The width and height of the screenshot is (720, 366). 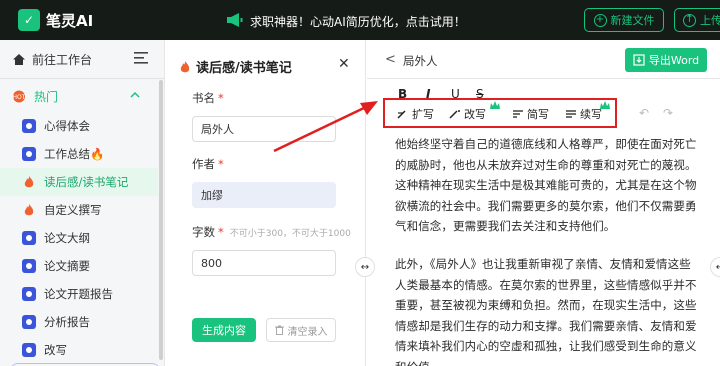 What do you see at coordinates (79, 350) in the screenshot?
I see `sidebar-item-rewrite: 改写` at bounding box center [79, 350].